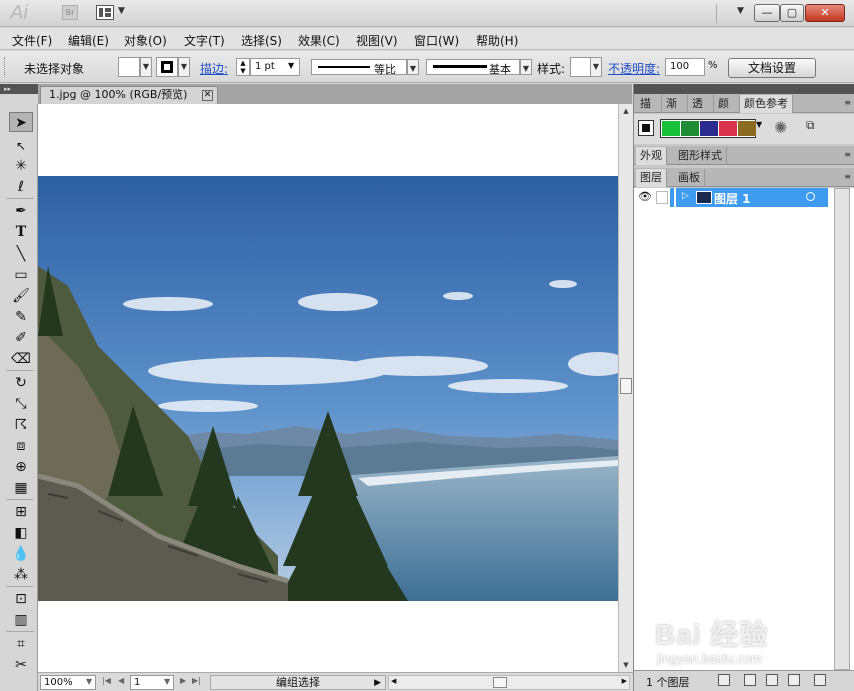 Image resolution: width=854 pixels, height=691 pixels. What do you see at coordinates (32, 40) in the screenshot?
I see `menu-file: 文件(F)` at bounding box center [32, 40].